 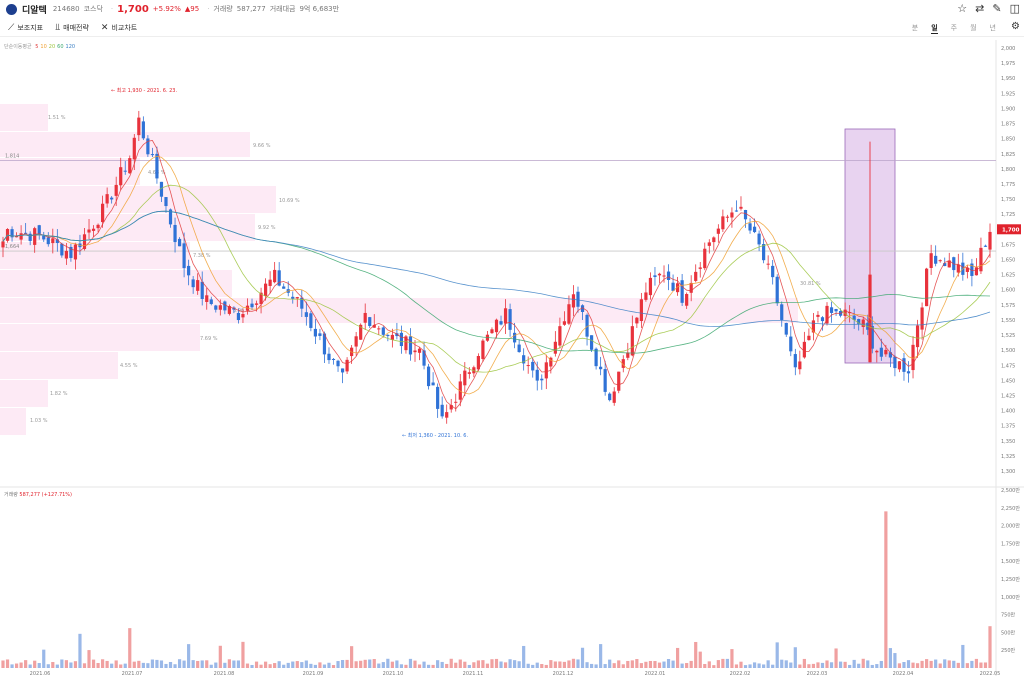 I want to click on volume-tick-label: 2,500만, so click(x=1010, y=490).